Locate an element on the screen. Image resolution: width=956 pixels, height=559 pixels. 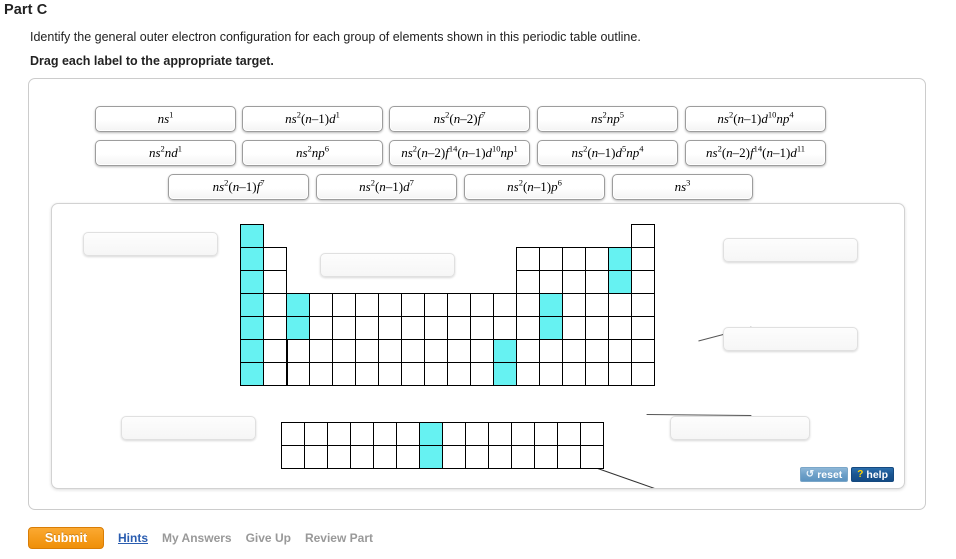
periodic-cell-c17-r5 is located at coordinates (643, 351).